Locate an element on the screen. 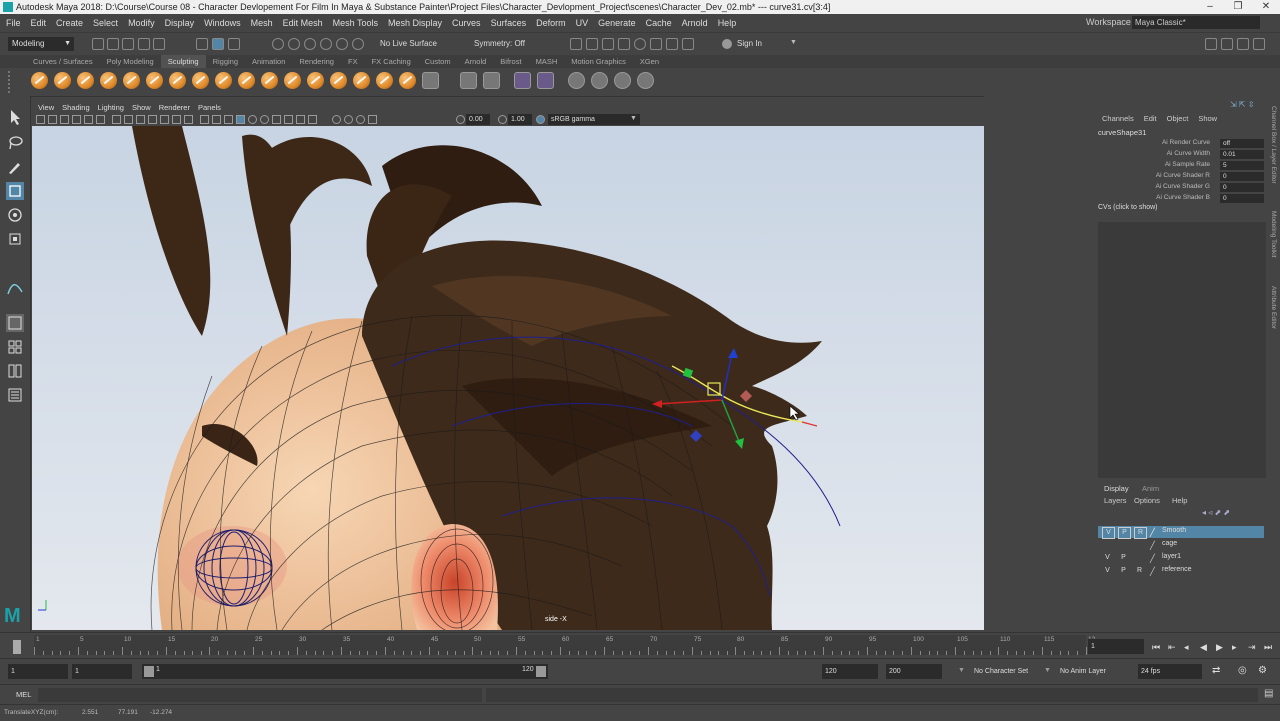 The height and width of the screenshot is (721, 1280). select-hierarchy-icon is located at coordinates (202, 44).